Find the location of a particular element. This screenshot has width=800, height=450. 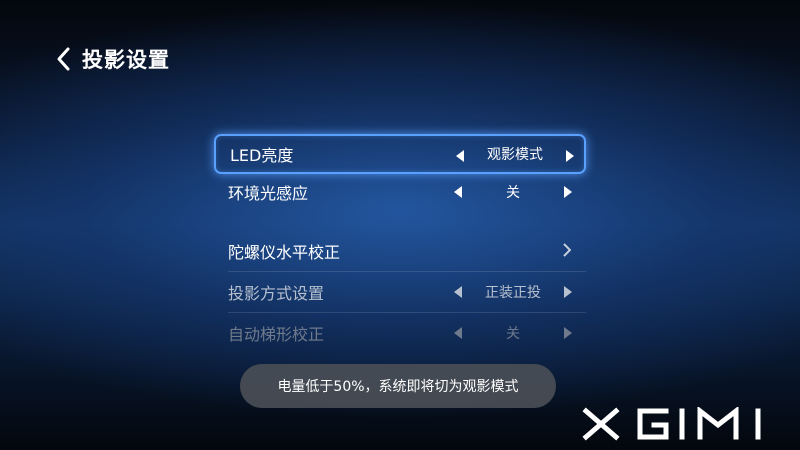

menu-item-projection-mode: 投影方式设置 正装正投 is located at coordinates (400, 292).